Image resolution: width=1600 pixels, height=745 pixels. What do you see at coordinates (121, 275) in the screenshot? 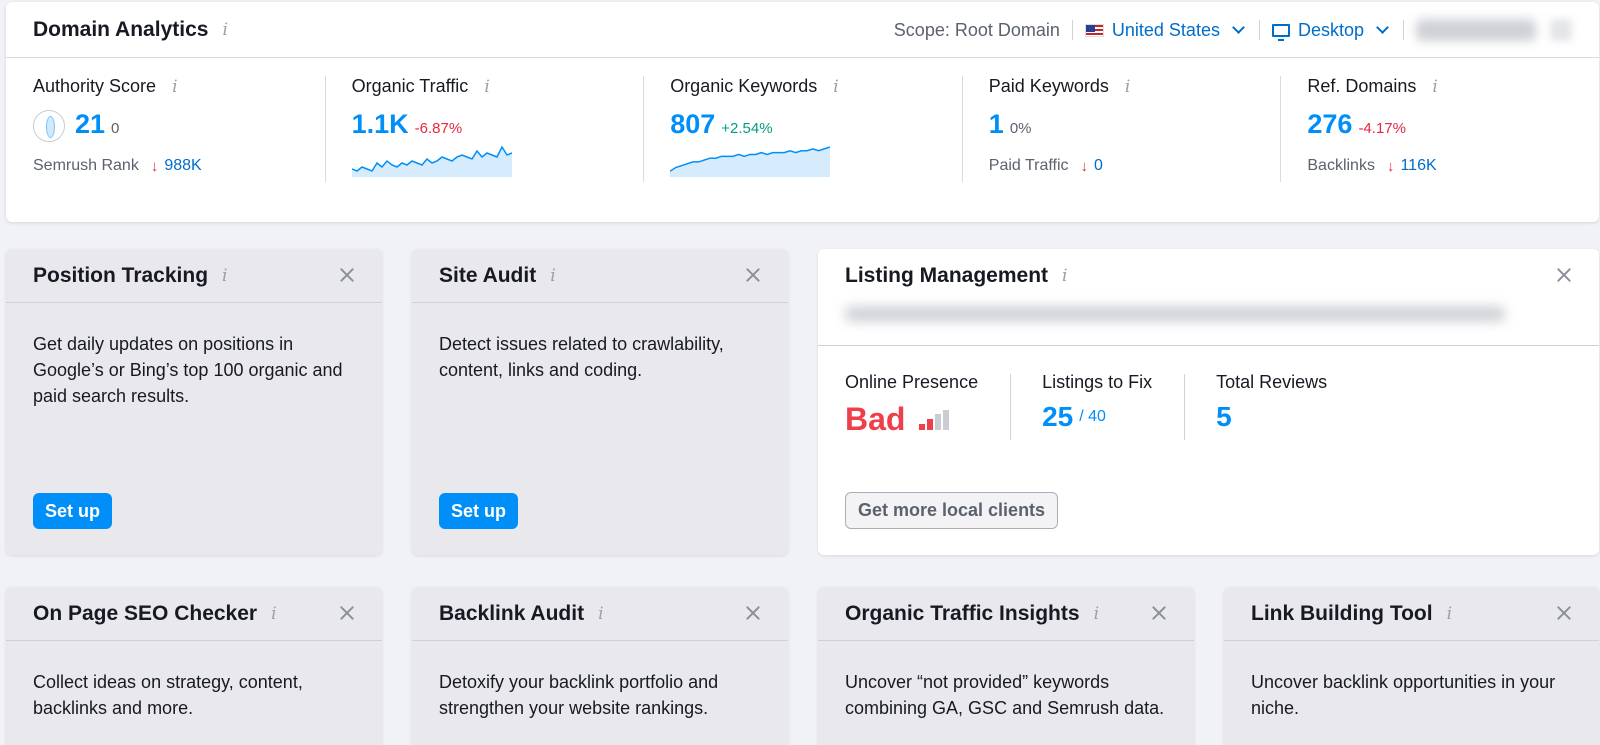
I see `card-title: Position Tracking` at bounding box center [121, 275].